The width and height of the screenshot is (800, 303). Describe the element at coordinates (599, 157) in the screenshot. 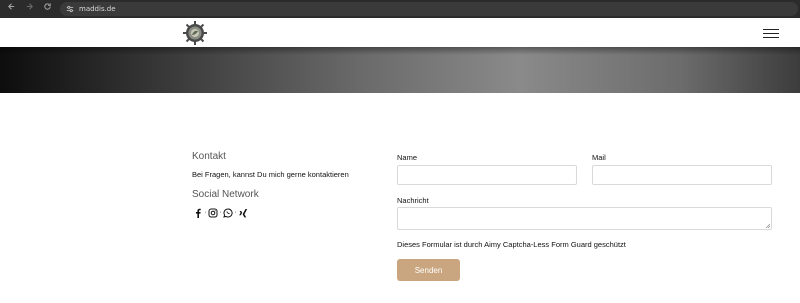

I see `mail-label: Mail` at that location.